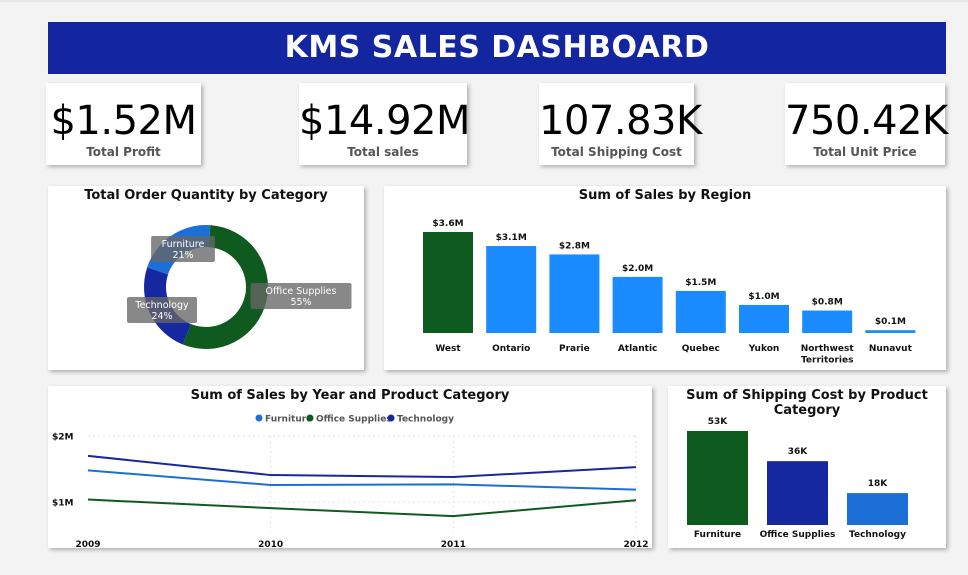  Describe the element at coordinates (877, 535) in the screenshot. I see `shipping-category-label: Technology` at that location.